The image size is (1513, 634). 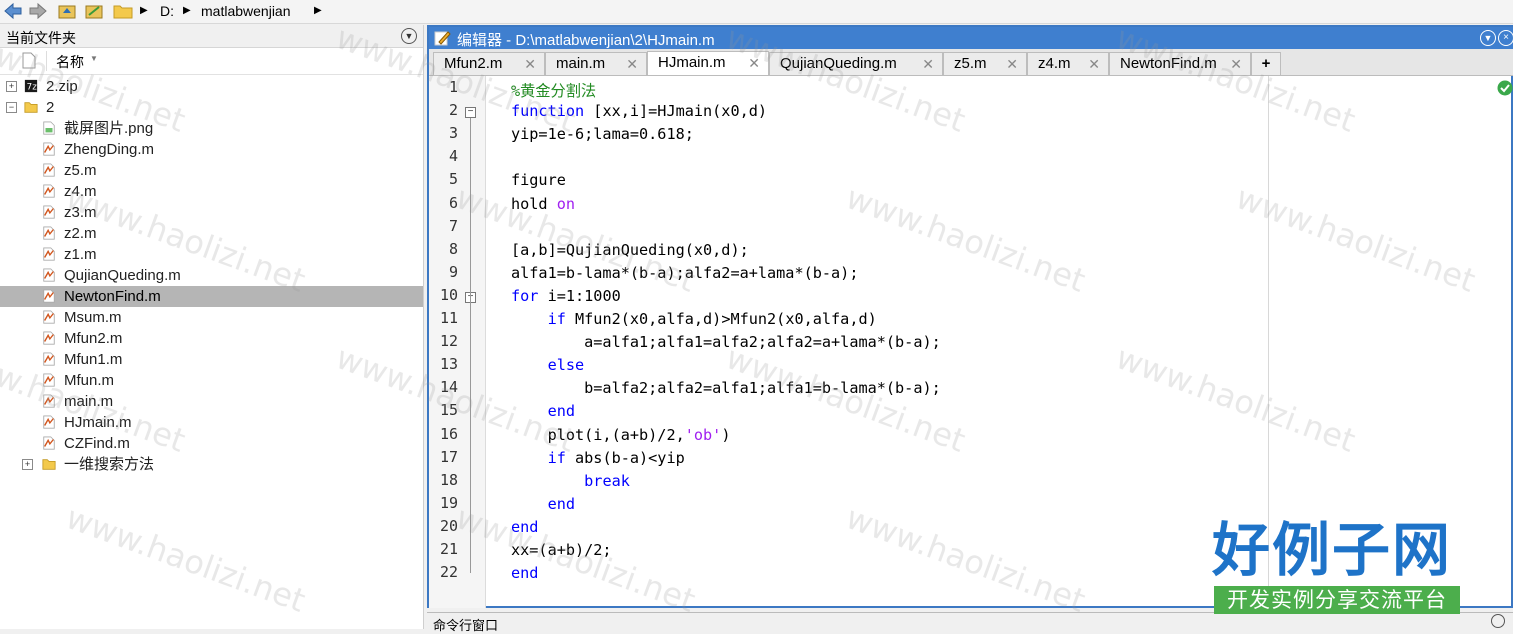 I want to click on tree-file-row: Msum.m, so click(x=211, y=317).